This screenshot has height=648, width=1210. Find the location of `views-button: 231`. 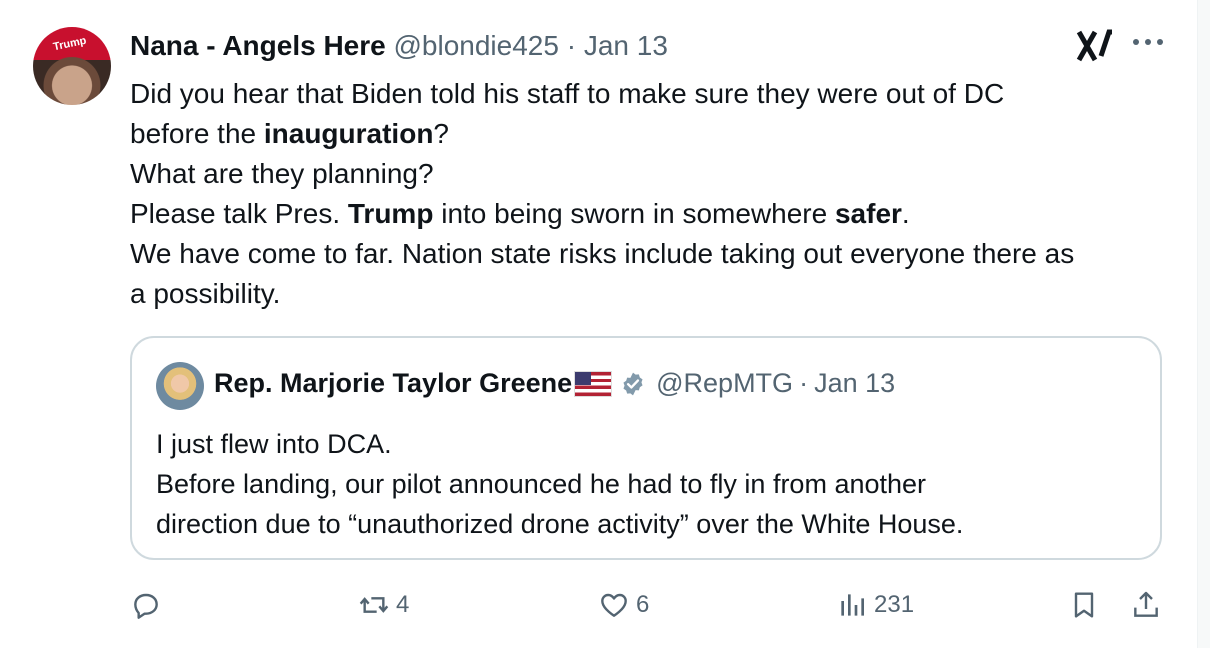

views-button: 231 is located at coordinates (875, 605).